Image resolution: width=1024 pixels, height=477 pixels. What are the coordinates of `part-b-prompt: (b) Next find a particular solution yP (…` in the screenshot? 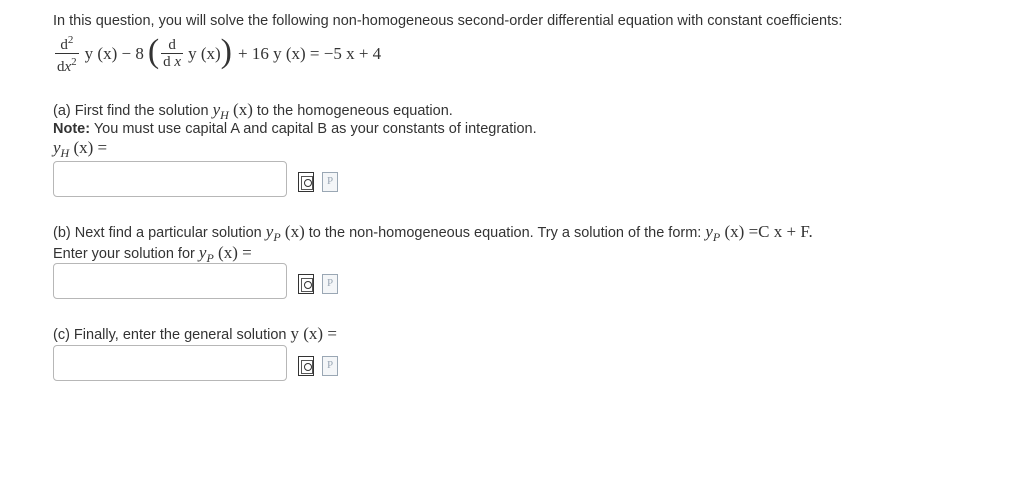 It's located at (433, 233).